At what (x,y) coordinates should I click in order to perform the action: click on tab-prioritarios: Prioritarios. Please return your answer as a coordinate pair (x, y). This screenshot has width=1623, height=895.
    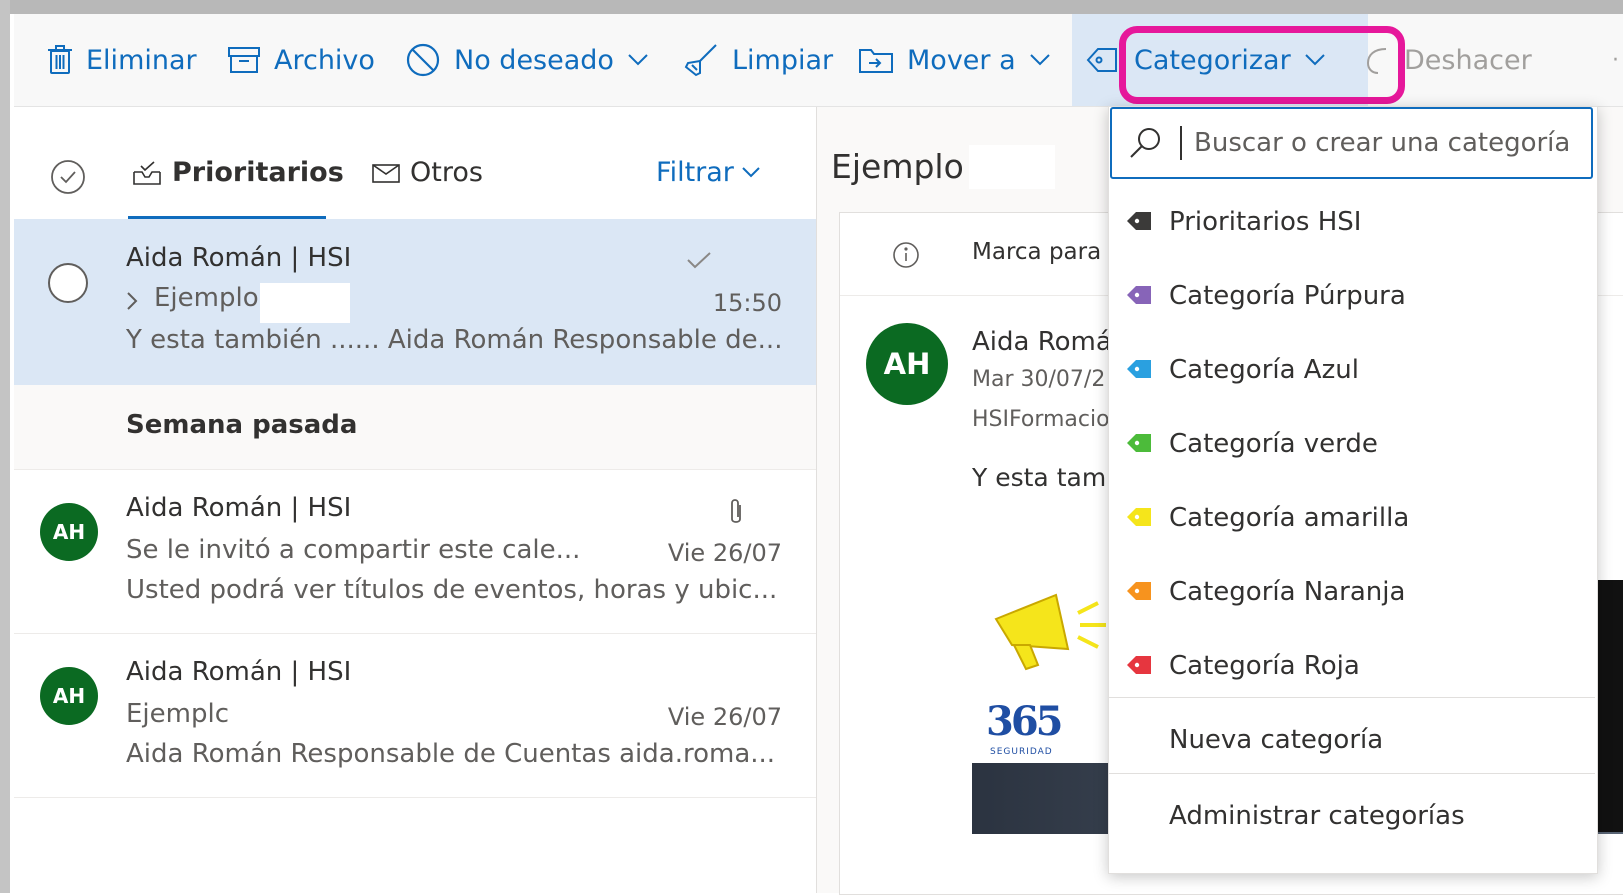
    Looking at the image, I should click on (238, 172).